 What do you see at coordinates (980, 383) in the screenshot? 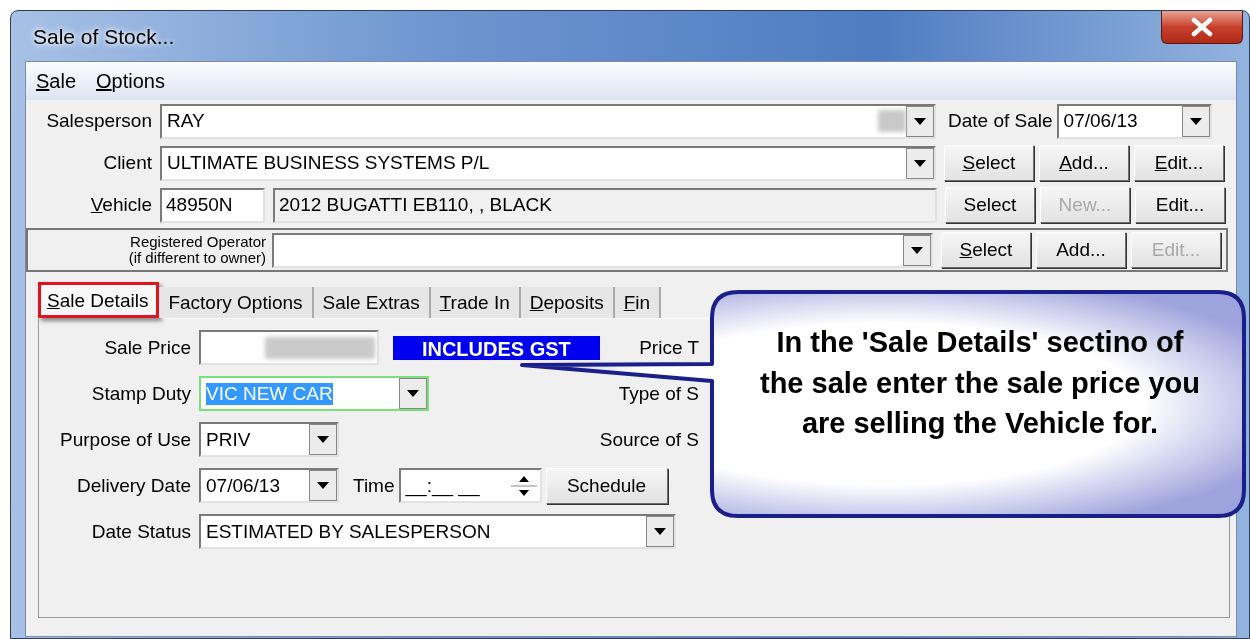
I see `callout-text: In the 'Sale Details' sectino of the sale enter the sale price you are selling the Vehicle for.` at bounding box center [980, 383].